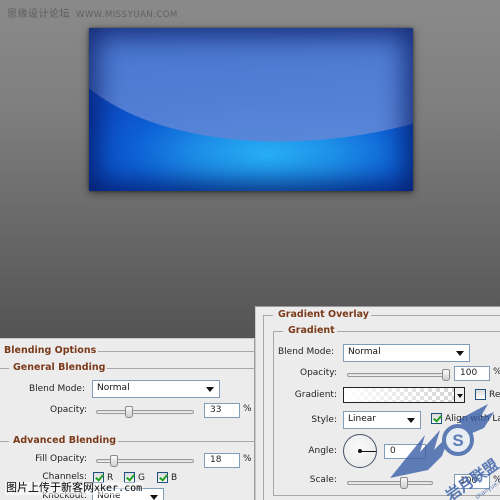 Image resolution: width=500 pixels, height=500 pixels. What do you see at coordinates (56, 389) in the screenshot?
I see `blend-mode-label: Blend Mode:` at bounding box center [56, 389].